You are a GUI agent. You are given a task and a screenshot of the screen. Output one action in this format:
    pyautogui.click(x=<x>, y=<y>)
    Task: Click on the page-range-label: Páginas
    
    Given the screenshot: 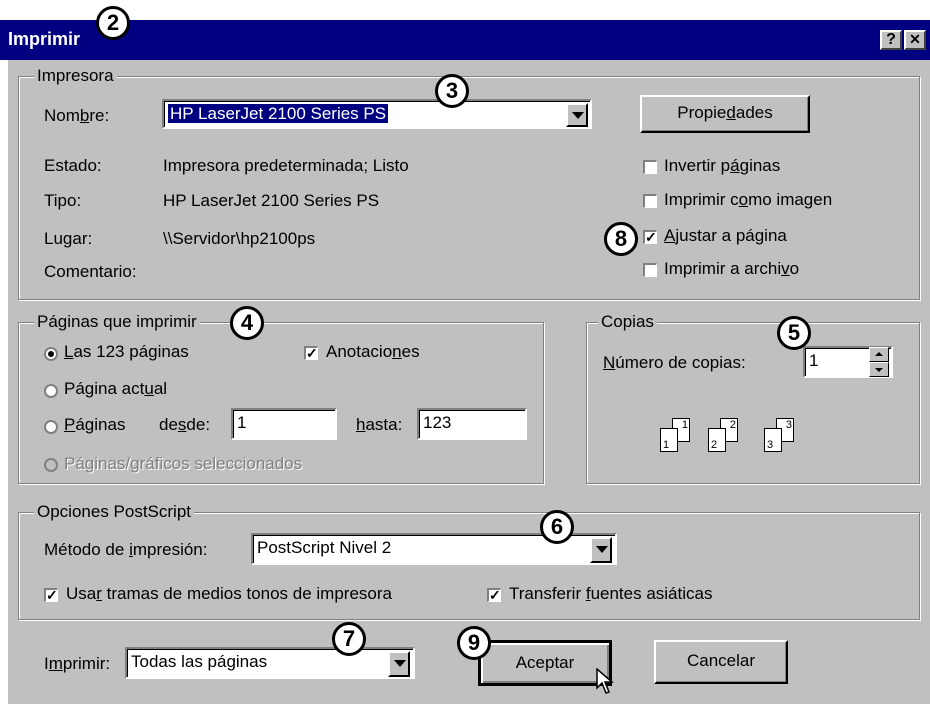 What is the action you would take?
    pyautogui.click(x=95, y=424)
    